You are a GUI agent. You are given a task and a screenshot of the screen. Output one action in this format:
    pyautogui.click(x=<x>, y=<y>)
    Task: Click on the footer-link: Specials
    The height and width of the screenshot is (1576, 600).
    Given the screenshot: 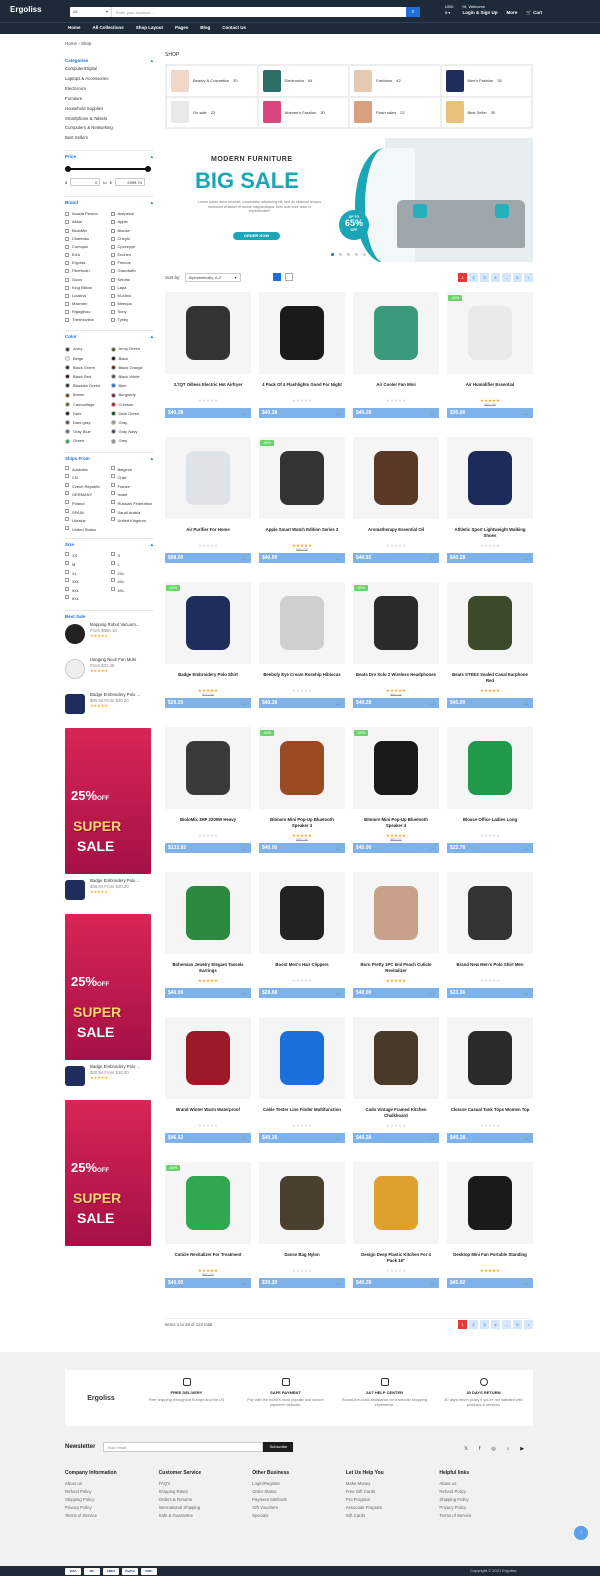 What is the action you would take?
    pyautogui.click(x=299, y=1516)
    